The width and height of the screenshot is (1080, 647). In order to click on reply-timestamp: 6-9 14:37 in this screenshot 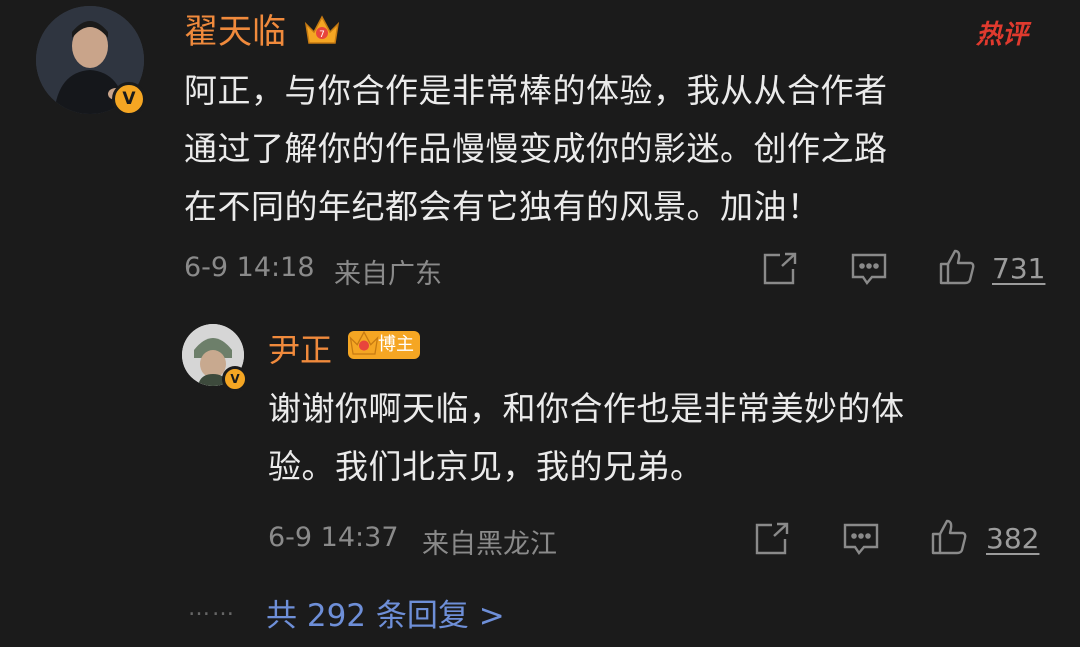, I will do `click(333, 537)`.